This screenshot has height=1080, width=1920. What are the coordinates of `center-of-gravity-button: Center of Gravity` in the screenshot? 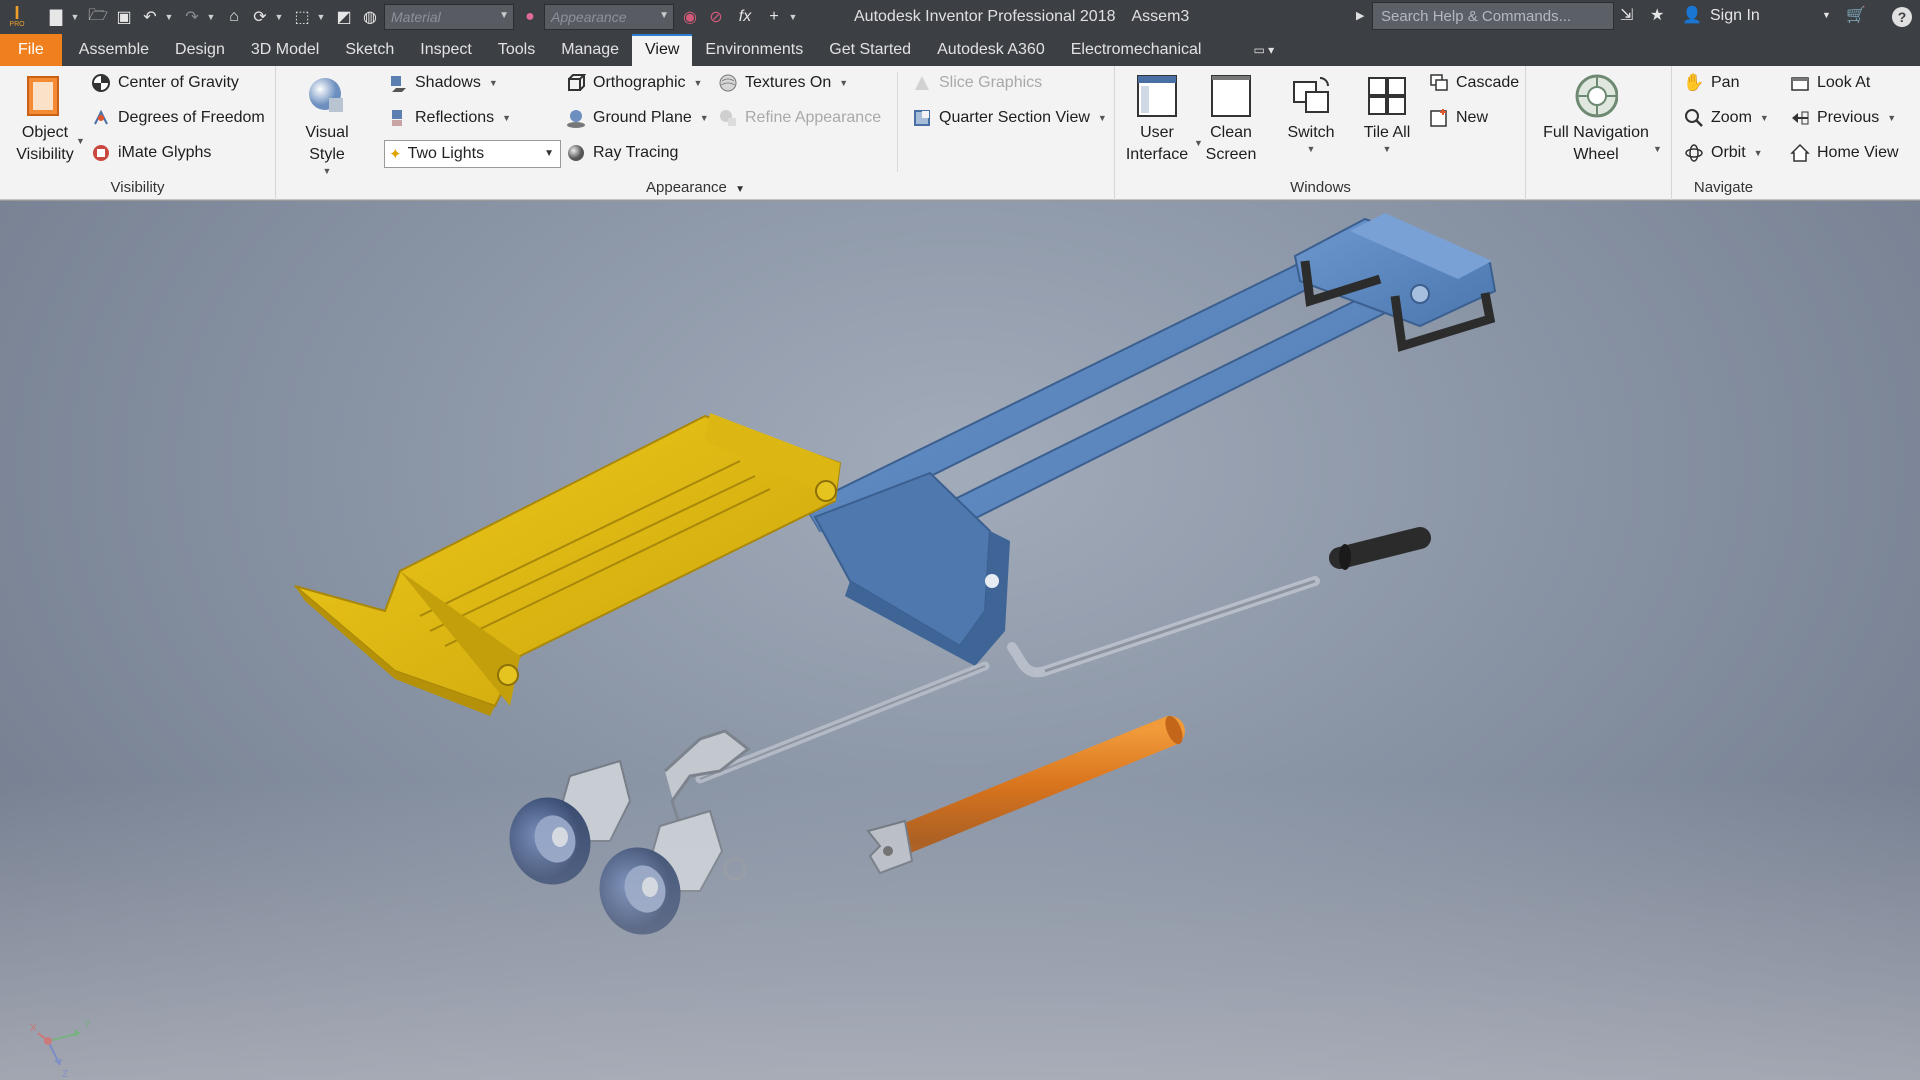 It's located at (164, 83).